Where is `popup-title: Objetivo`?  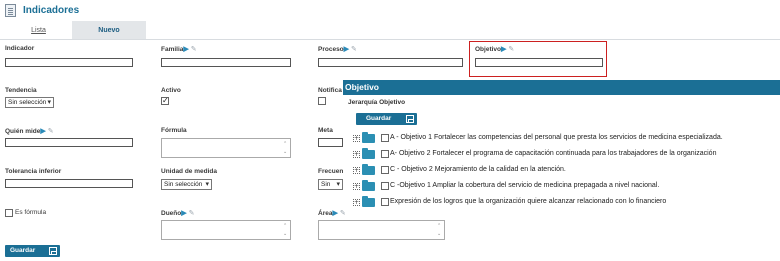
popup-title: Objetivo is located at coordinates (561, 87).